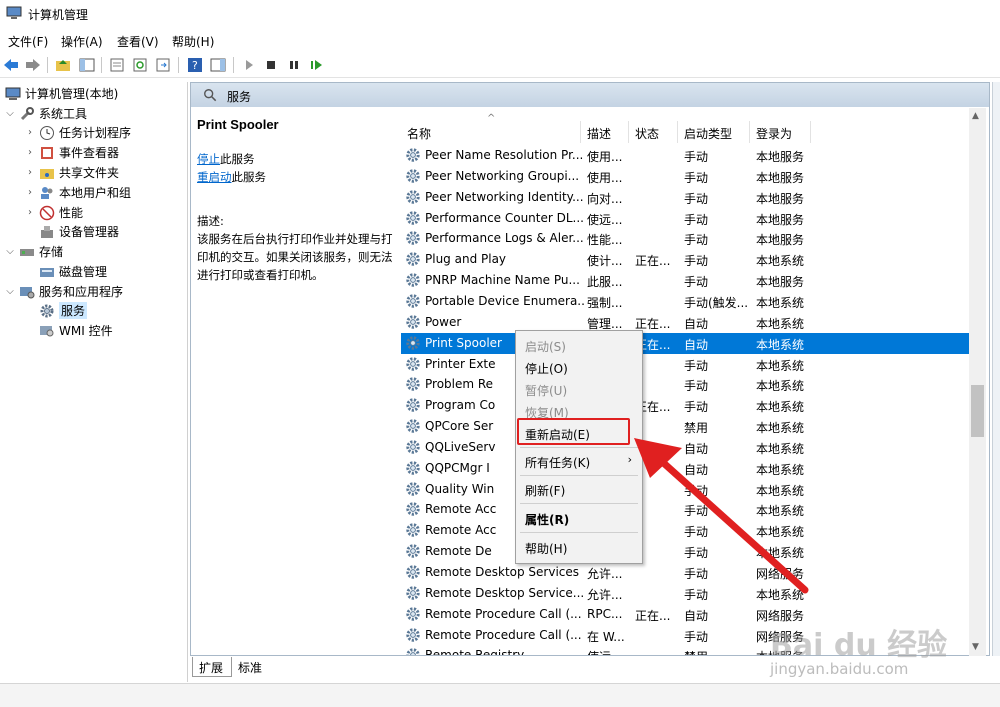 The width and height of the screenshot is (1000, 707). Describe the element at coordinates (686, 238) in the screenshot. I see `service-row: Performance Logs & Aler... 性能... 手动 本地服务` at that location.